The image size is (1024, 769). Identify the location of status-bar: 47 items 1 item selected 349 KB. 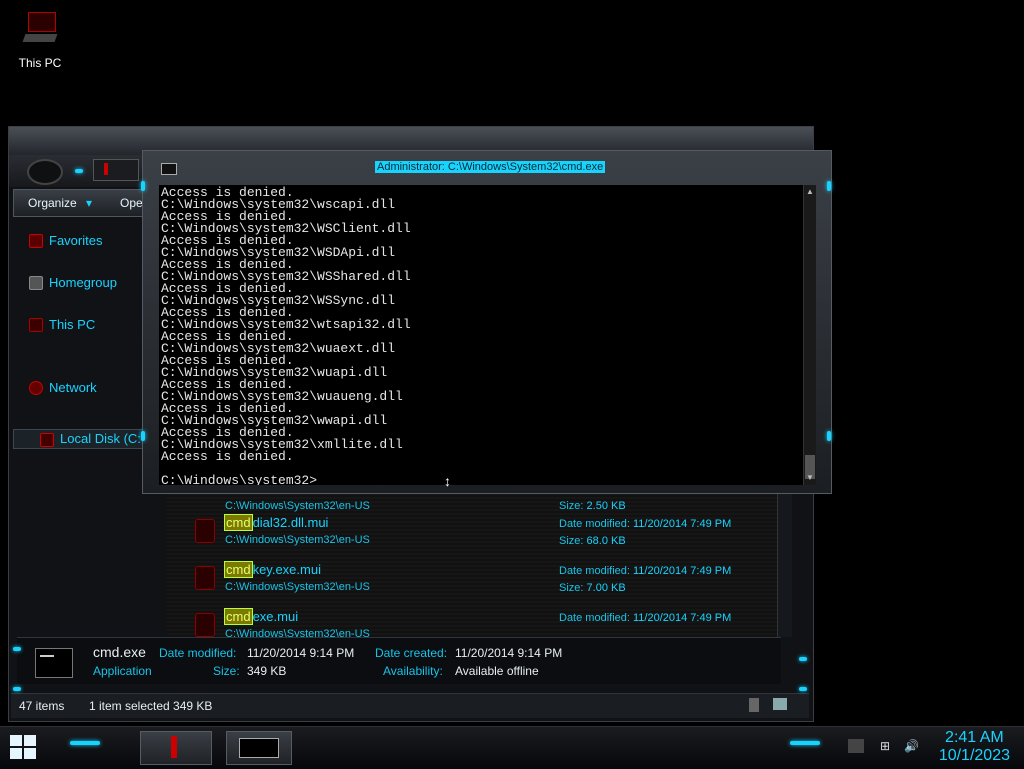
(410, 705).